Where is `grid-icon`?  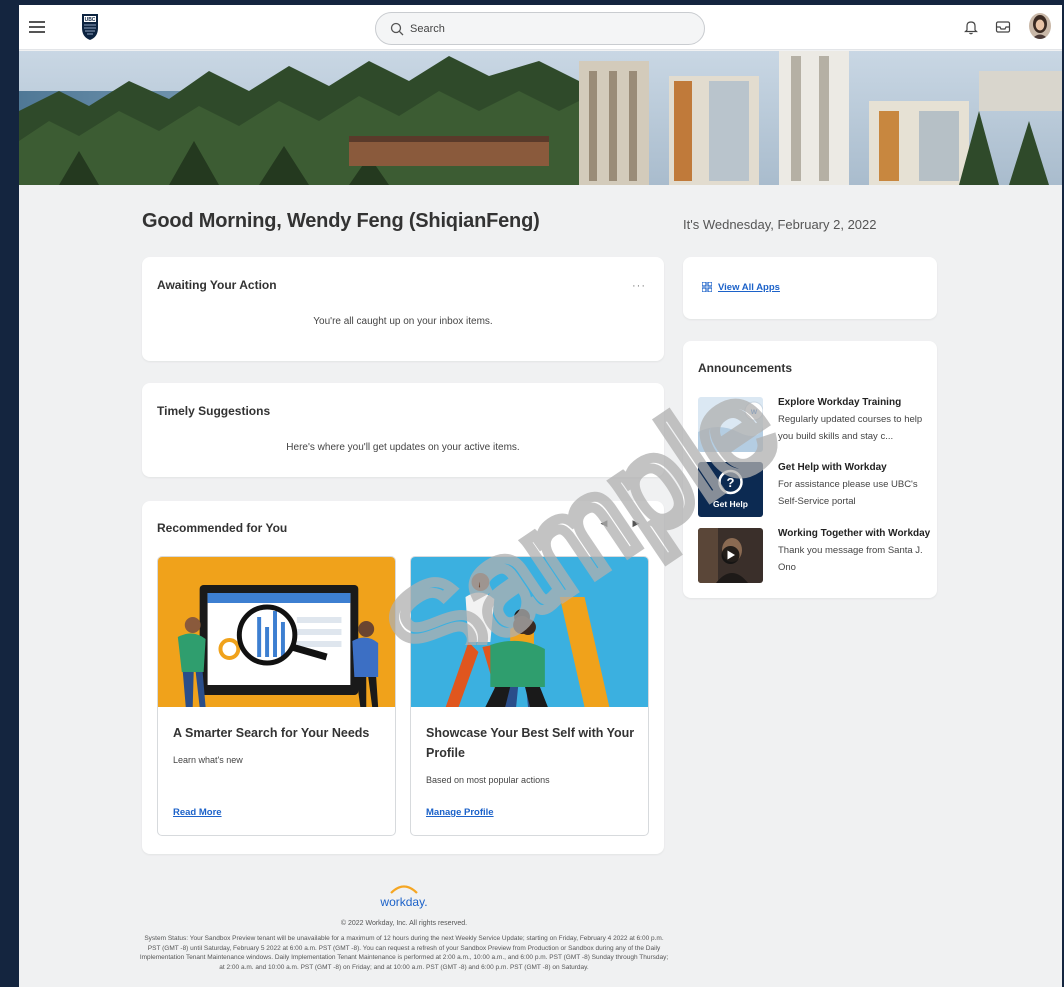
grid-icon is located at coordinates (707, 287).